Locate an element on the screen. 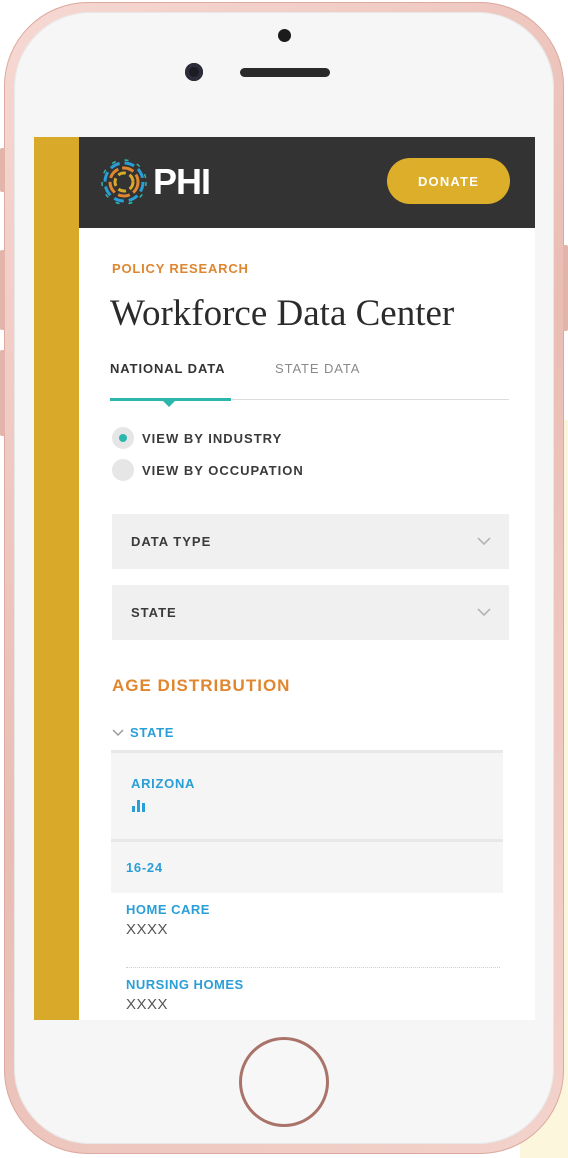 The image size is (568, 1158). volume-up-button is located at coordinates (2, 290).